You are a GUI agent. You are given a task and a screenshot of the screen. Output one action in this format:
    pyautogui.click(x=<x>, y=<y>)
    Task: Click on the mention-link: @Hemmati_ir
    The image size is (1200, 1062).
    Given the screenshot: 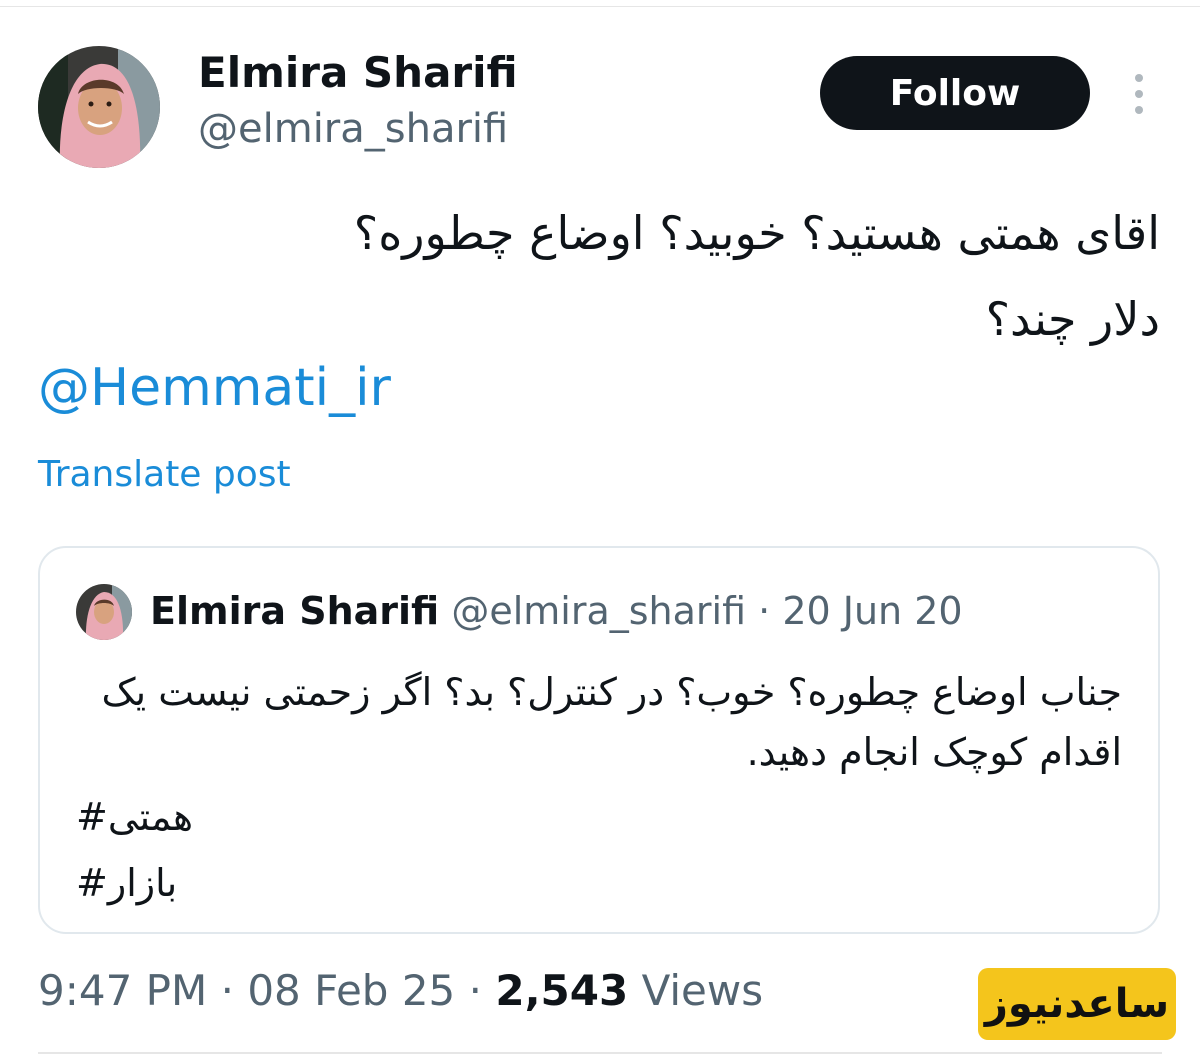 What is the action you would take?
    pyautogui.click(x=214, y=388)
    